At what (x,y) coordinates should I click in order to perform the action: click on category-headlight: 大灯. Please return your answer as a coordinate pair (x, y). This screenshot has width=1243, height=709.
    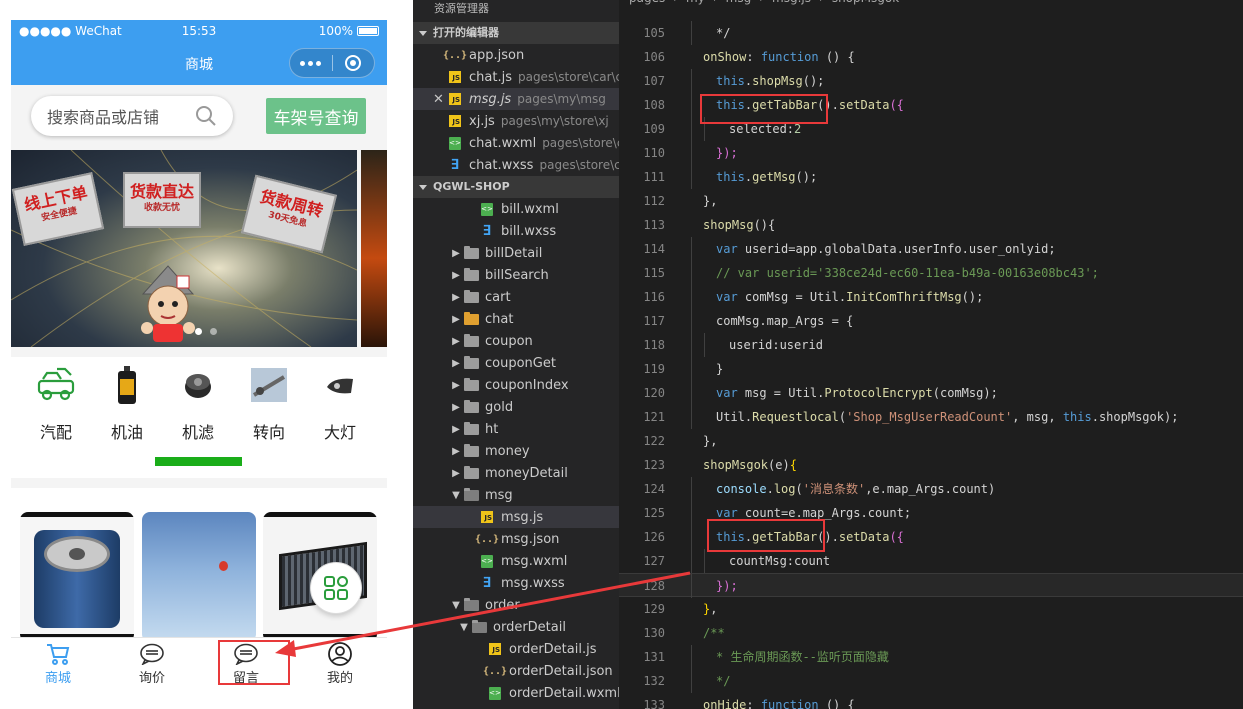
    Looking at the image, I should click on (340, 404).